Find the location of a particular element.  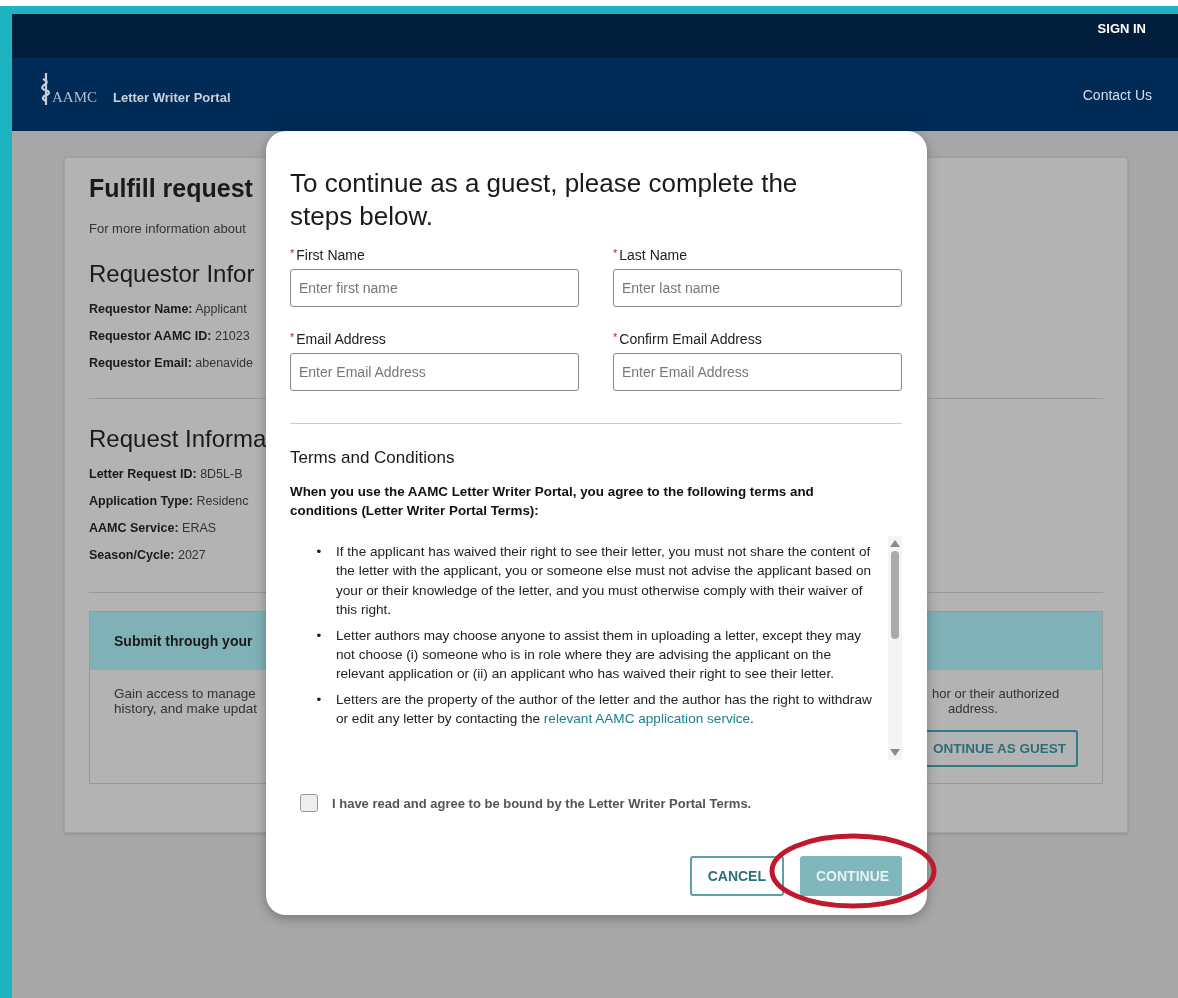

field-label: *First Name is located at coordinates (327, 255).